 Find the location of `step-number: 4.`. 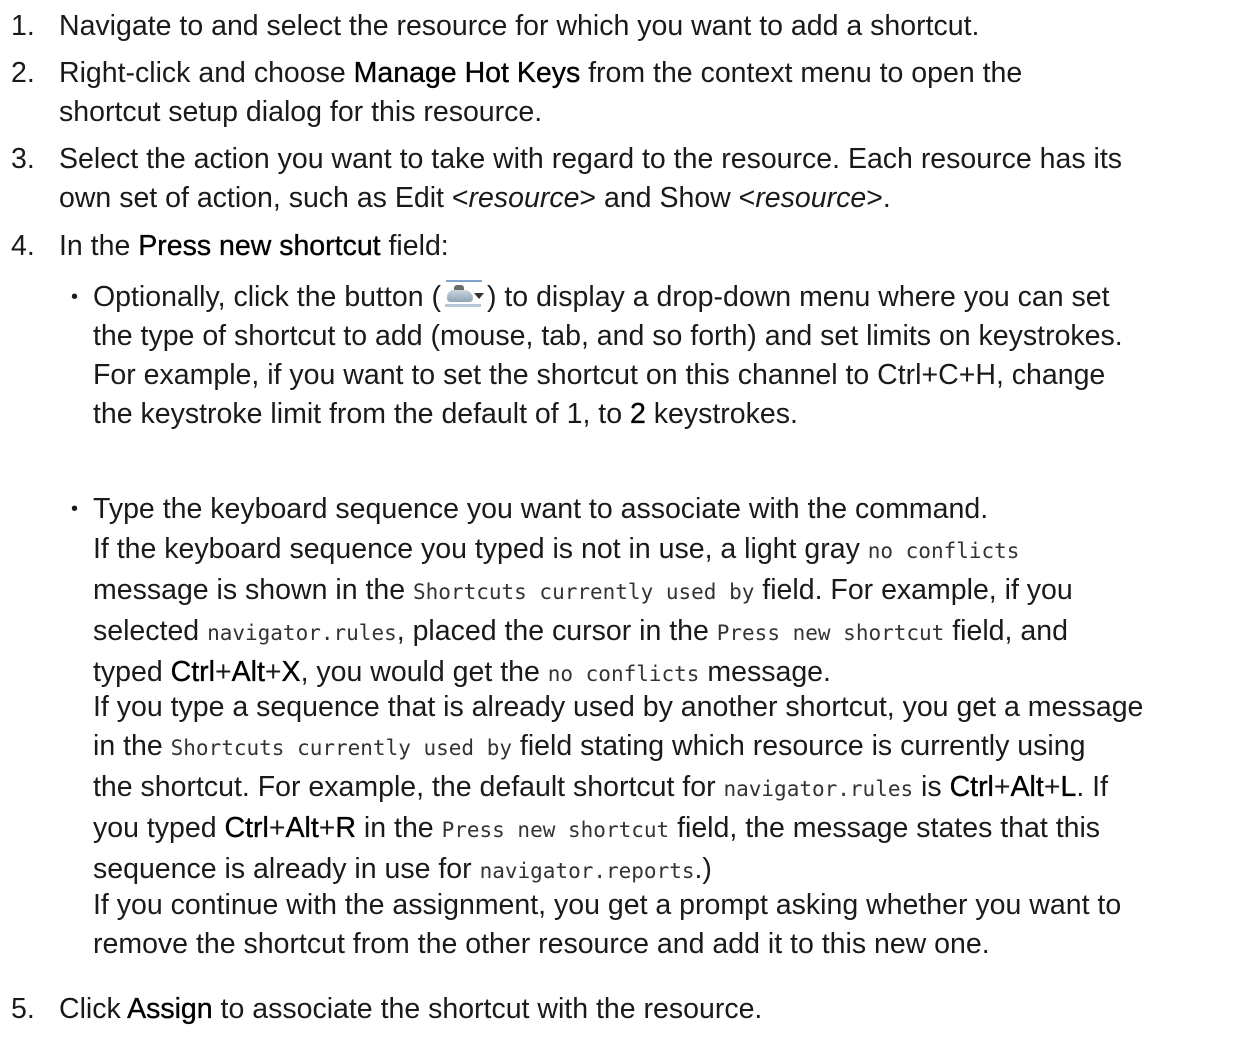

step-number: 4. is located at coordinates (23, 246).